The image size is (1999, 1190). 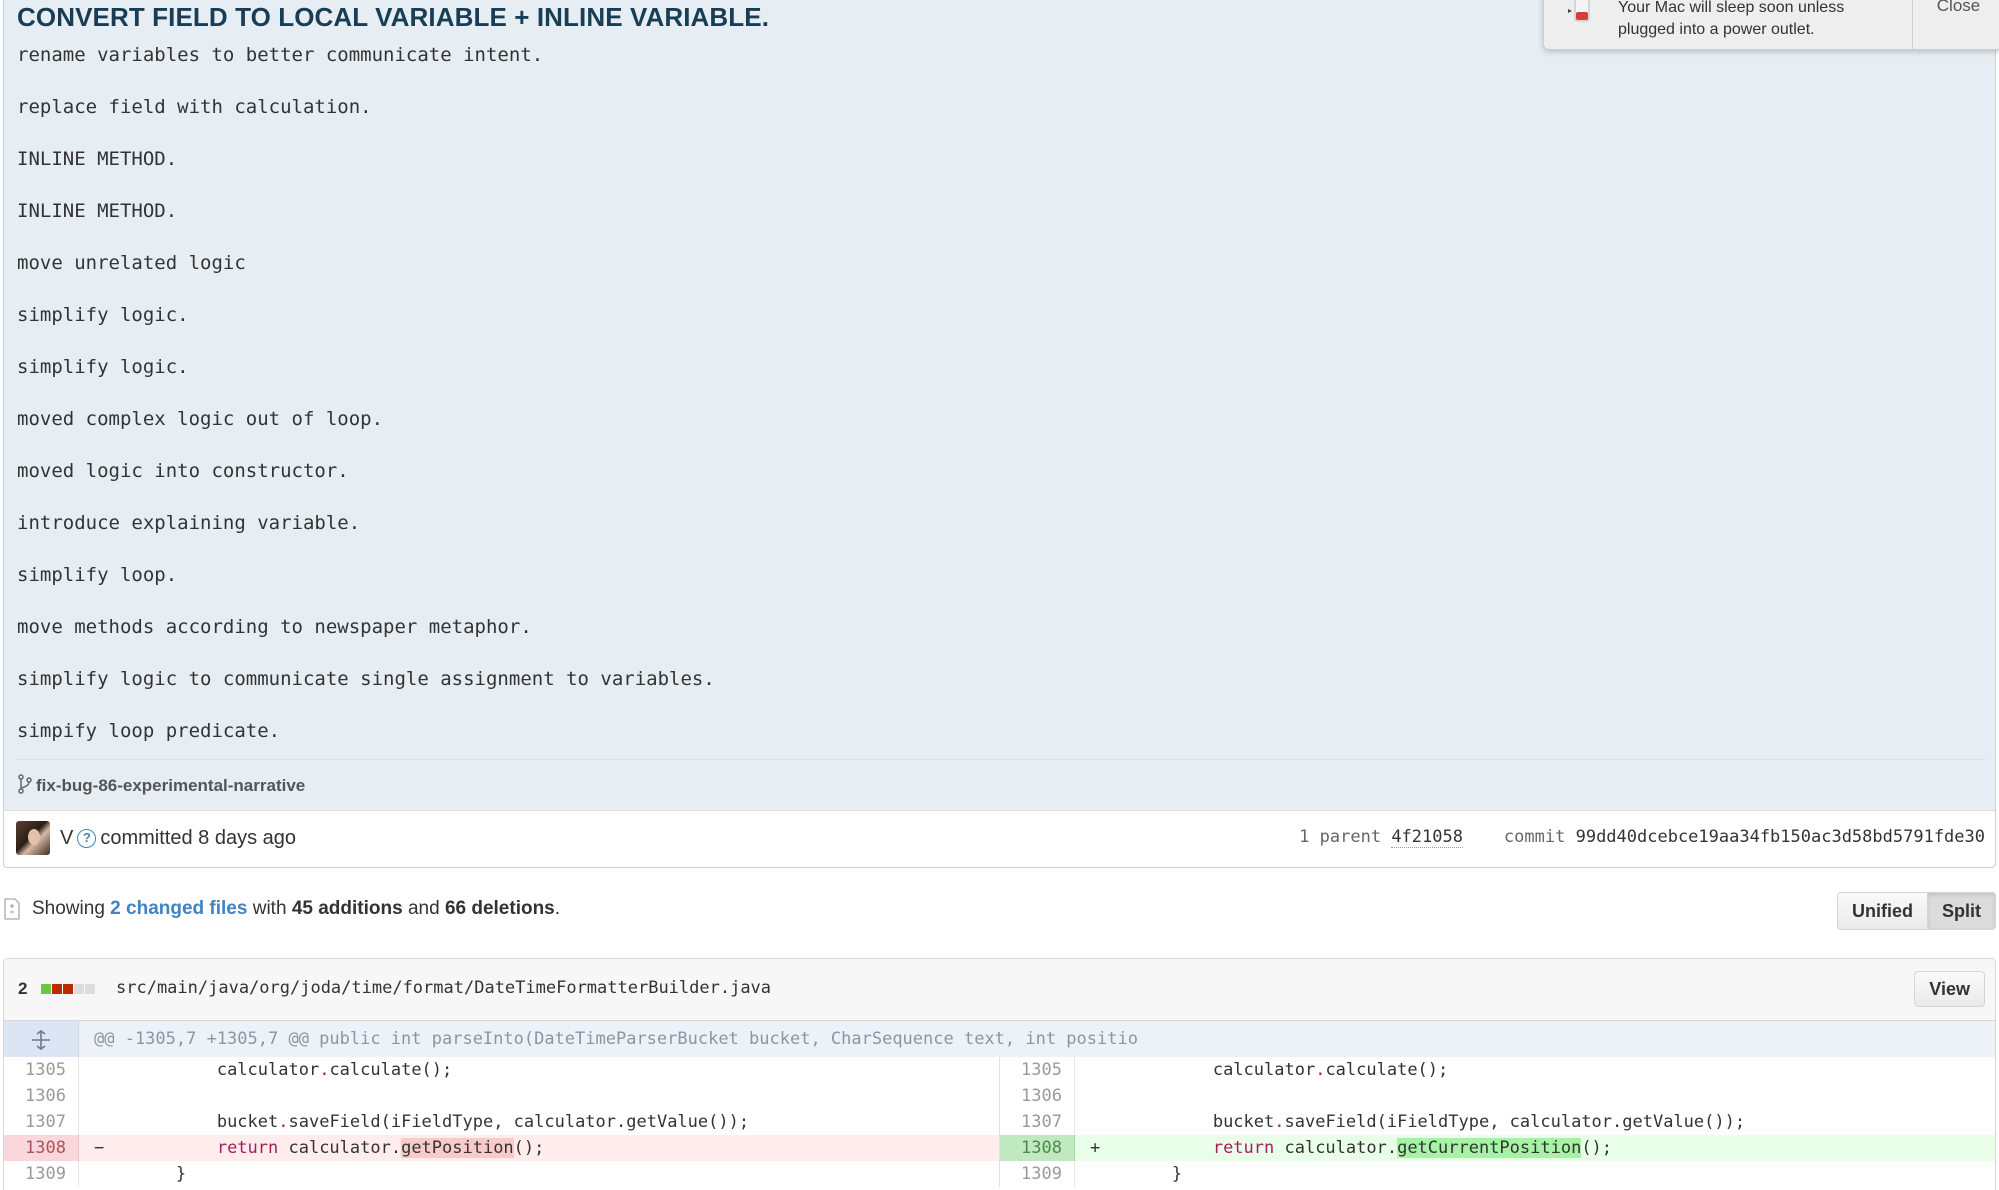 What do you see at coordinates (1780, 837) in the screenshot?
I see `commit-sha: 99dd40dcebce19aa34fb150ac3d58bd5791fde30` at bounding box center [1780, 837].